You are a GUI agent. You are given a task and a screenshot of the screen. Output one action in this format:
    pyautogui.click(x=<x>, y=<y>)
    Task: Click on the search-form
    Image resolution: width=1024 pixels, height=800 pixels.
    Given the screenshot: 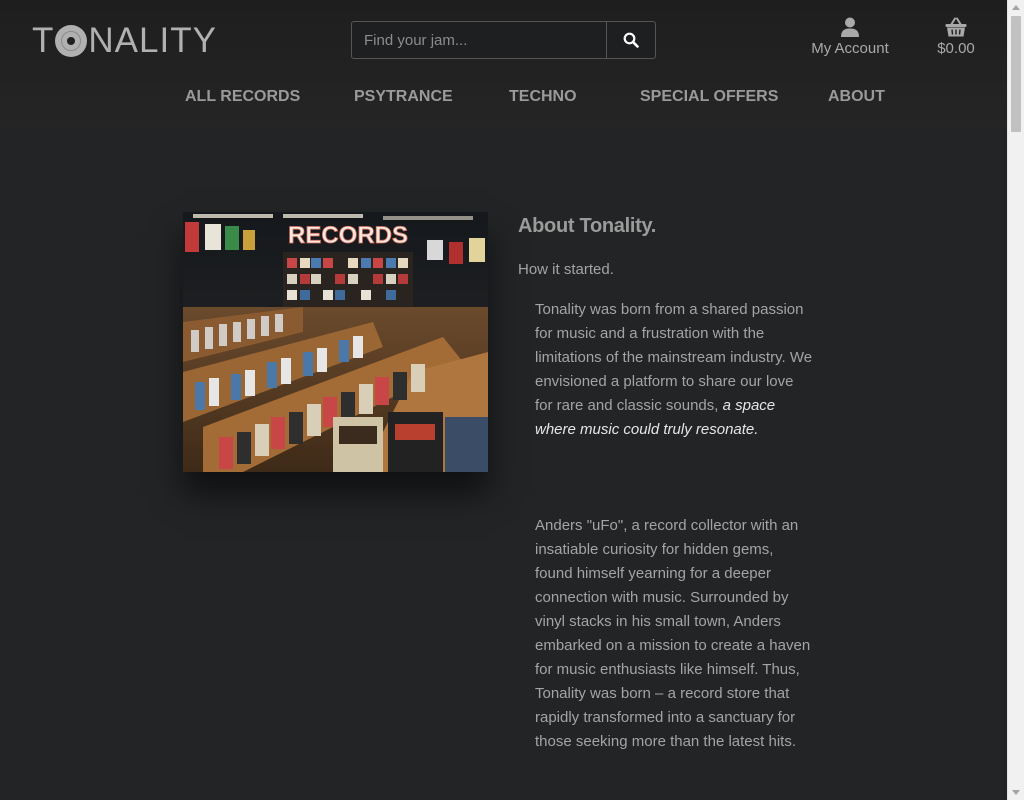 What is the action you would take?
    pyautogui.click(x=503, y=40)
    